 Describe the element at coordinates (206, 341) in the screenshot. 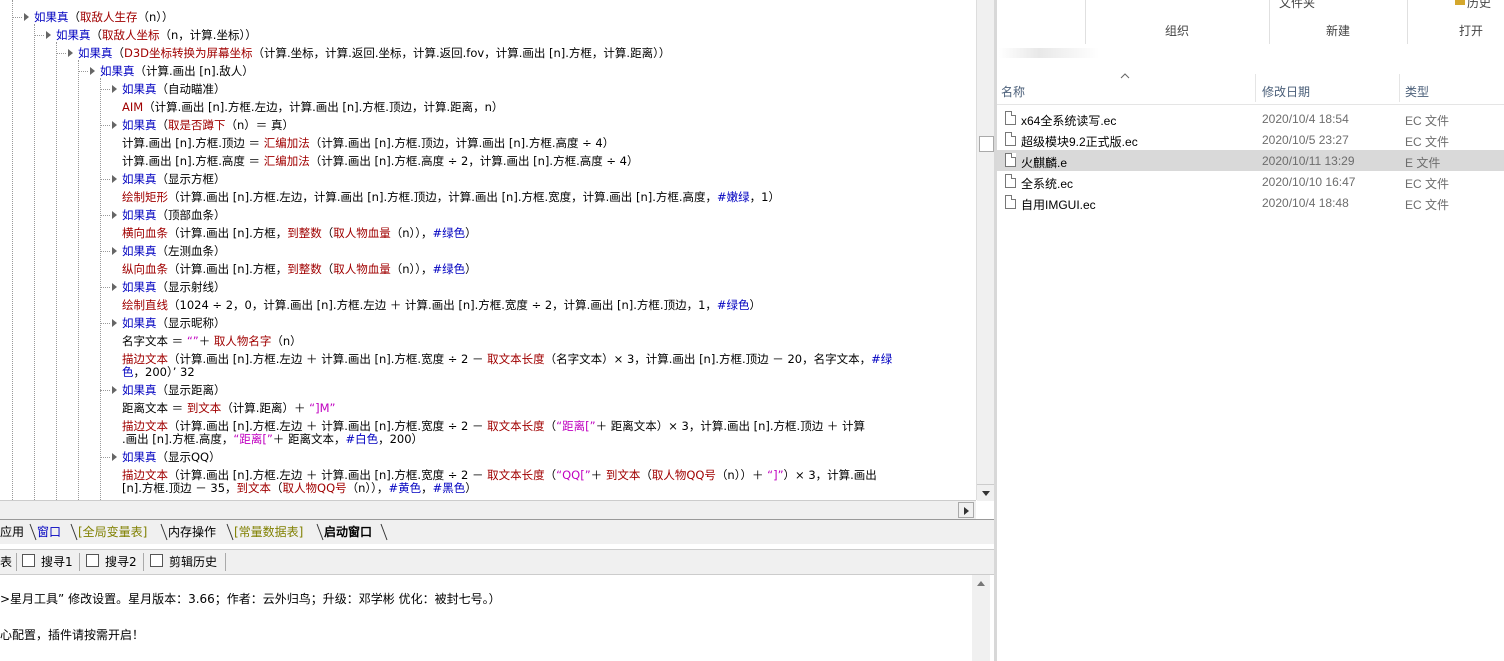

I see `code-text: ＋` at that location.